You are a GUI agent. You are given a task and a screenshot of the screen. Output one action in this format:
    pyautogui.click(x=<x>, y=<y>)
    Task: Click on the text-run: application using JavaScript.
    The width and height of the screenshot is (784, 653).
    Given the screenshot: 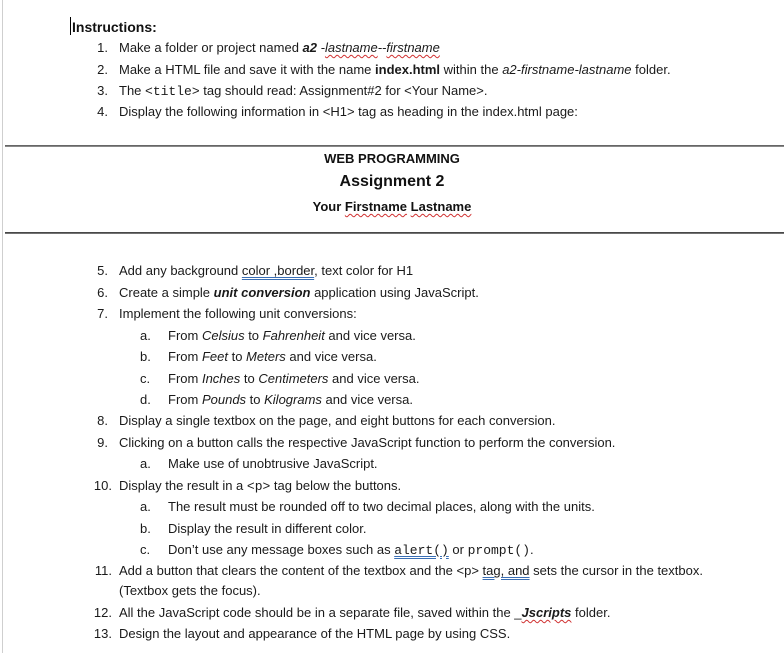 What is the action you would take?
    pyautogui.click(x=394, y=292)
    